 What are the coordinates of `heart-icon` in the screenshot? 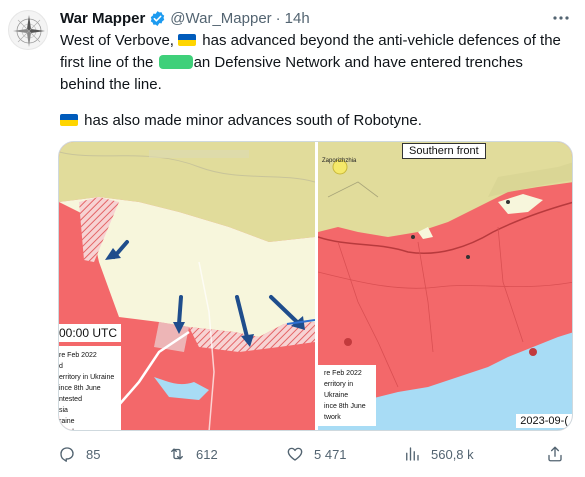 It's located at (295, 454).